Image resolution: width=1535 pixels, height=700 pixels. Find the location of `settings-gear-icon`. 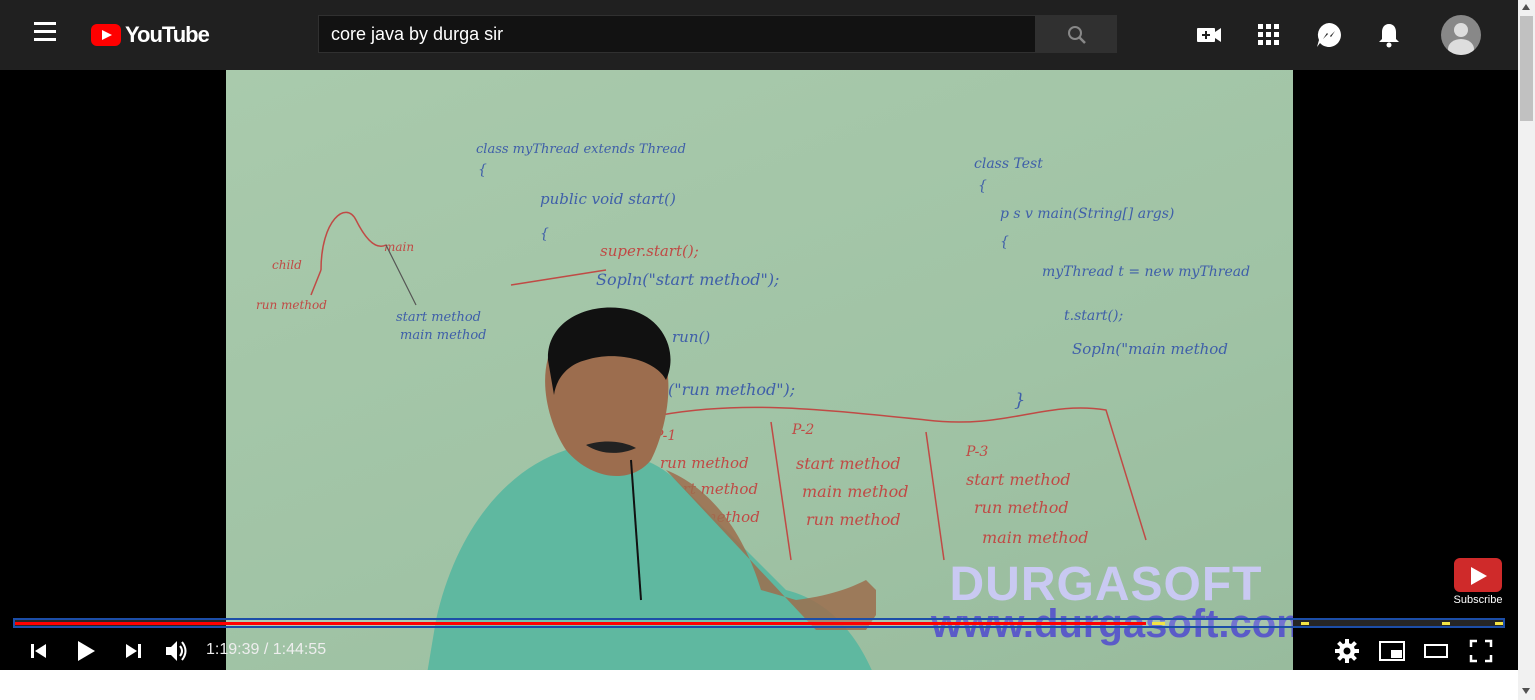

settings-gear-icon is located at coordinates (1347, 651).